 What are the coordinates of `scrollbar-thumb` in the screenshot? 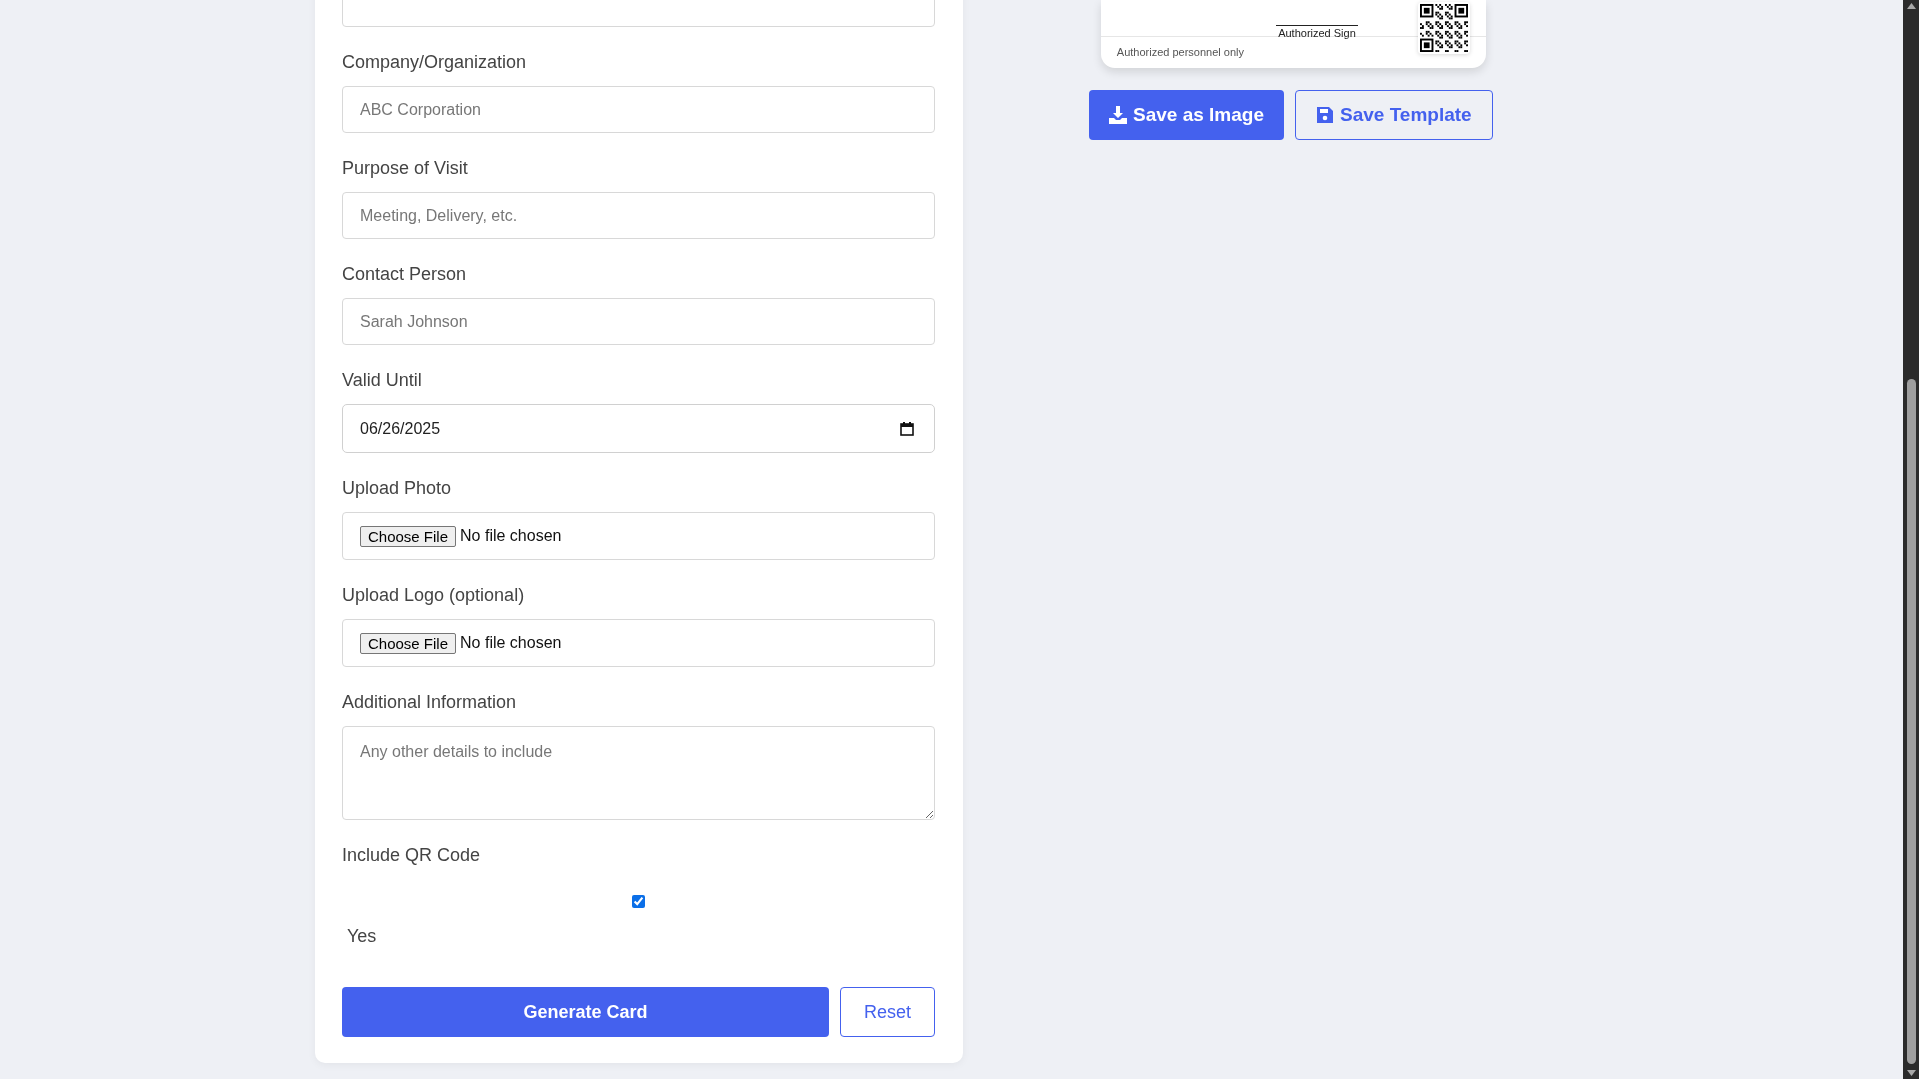 It's located at (1911, 721).